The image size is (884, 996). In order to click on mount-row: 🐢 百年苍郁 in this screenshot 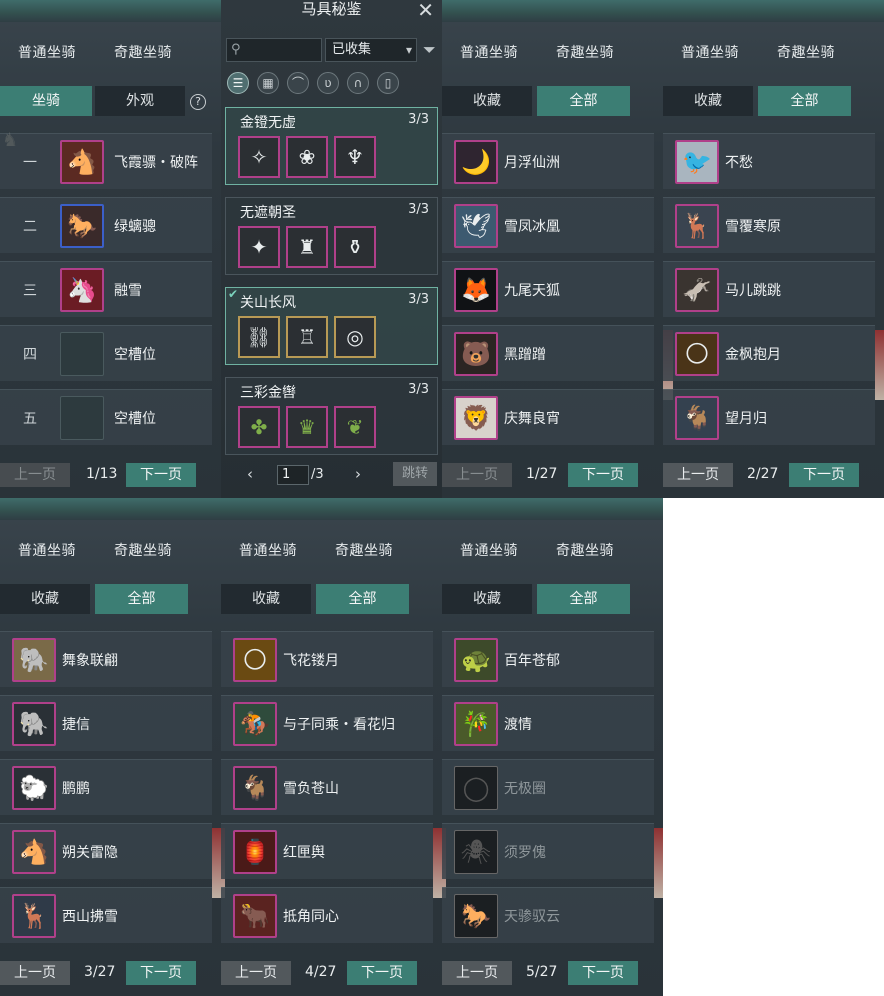, I will do `click(548, 659)`.